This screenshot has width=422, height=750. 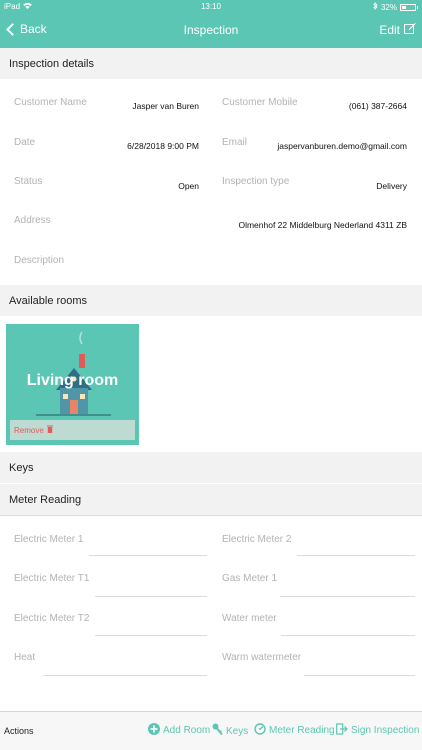 I want to click on email-value: jaspervanburen.demo@gmail.com, so click(x=342, y=146).